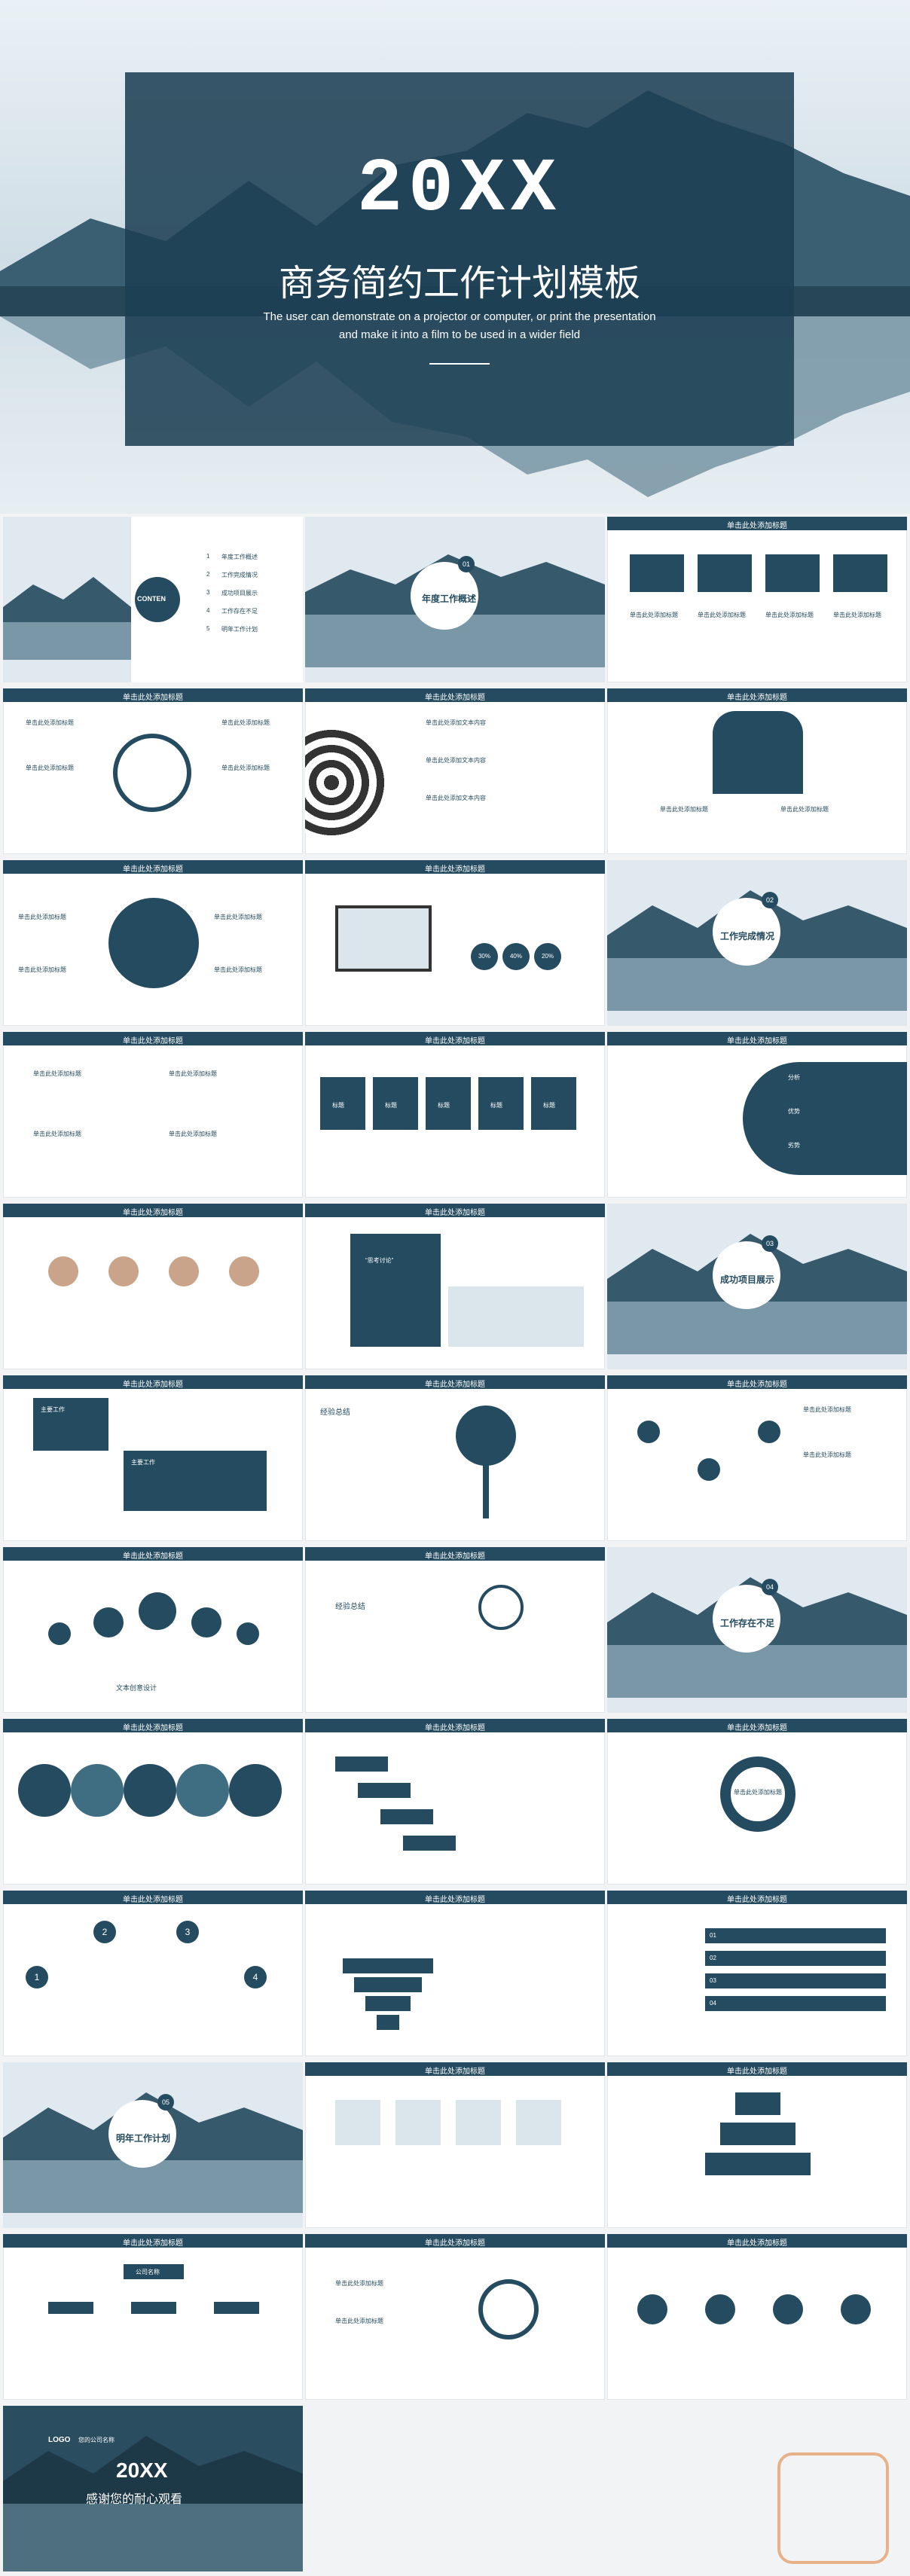 The height and width of the screenshot is (2576, 910). What do you see at coordinates (153, 2317) in the screenshot?
I see `slide-org-chart: 单击此处添加标题 公司名称` at bounding box center [153, 2317].